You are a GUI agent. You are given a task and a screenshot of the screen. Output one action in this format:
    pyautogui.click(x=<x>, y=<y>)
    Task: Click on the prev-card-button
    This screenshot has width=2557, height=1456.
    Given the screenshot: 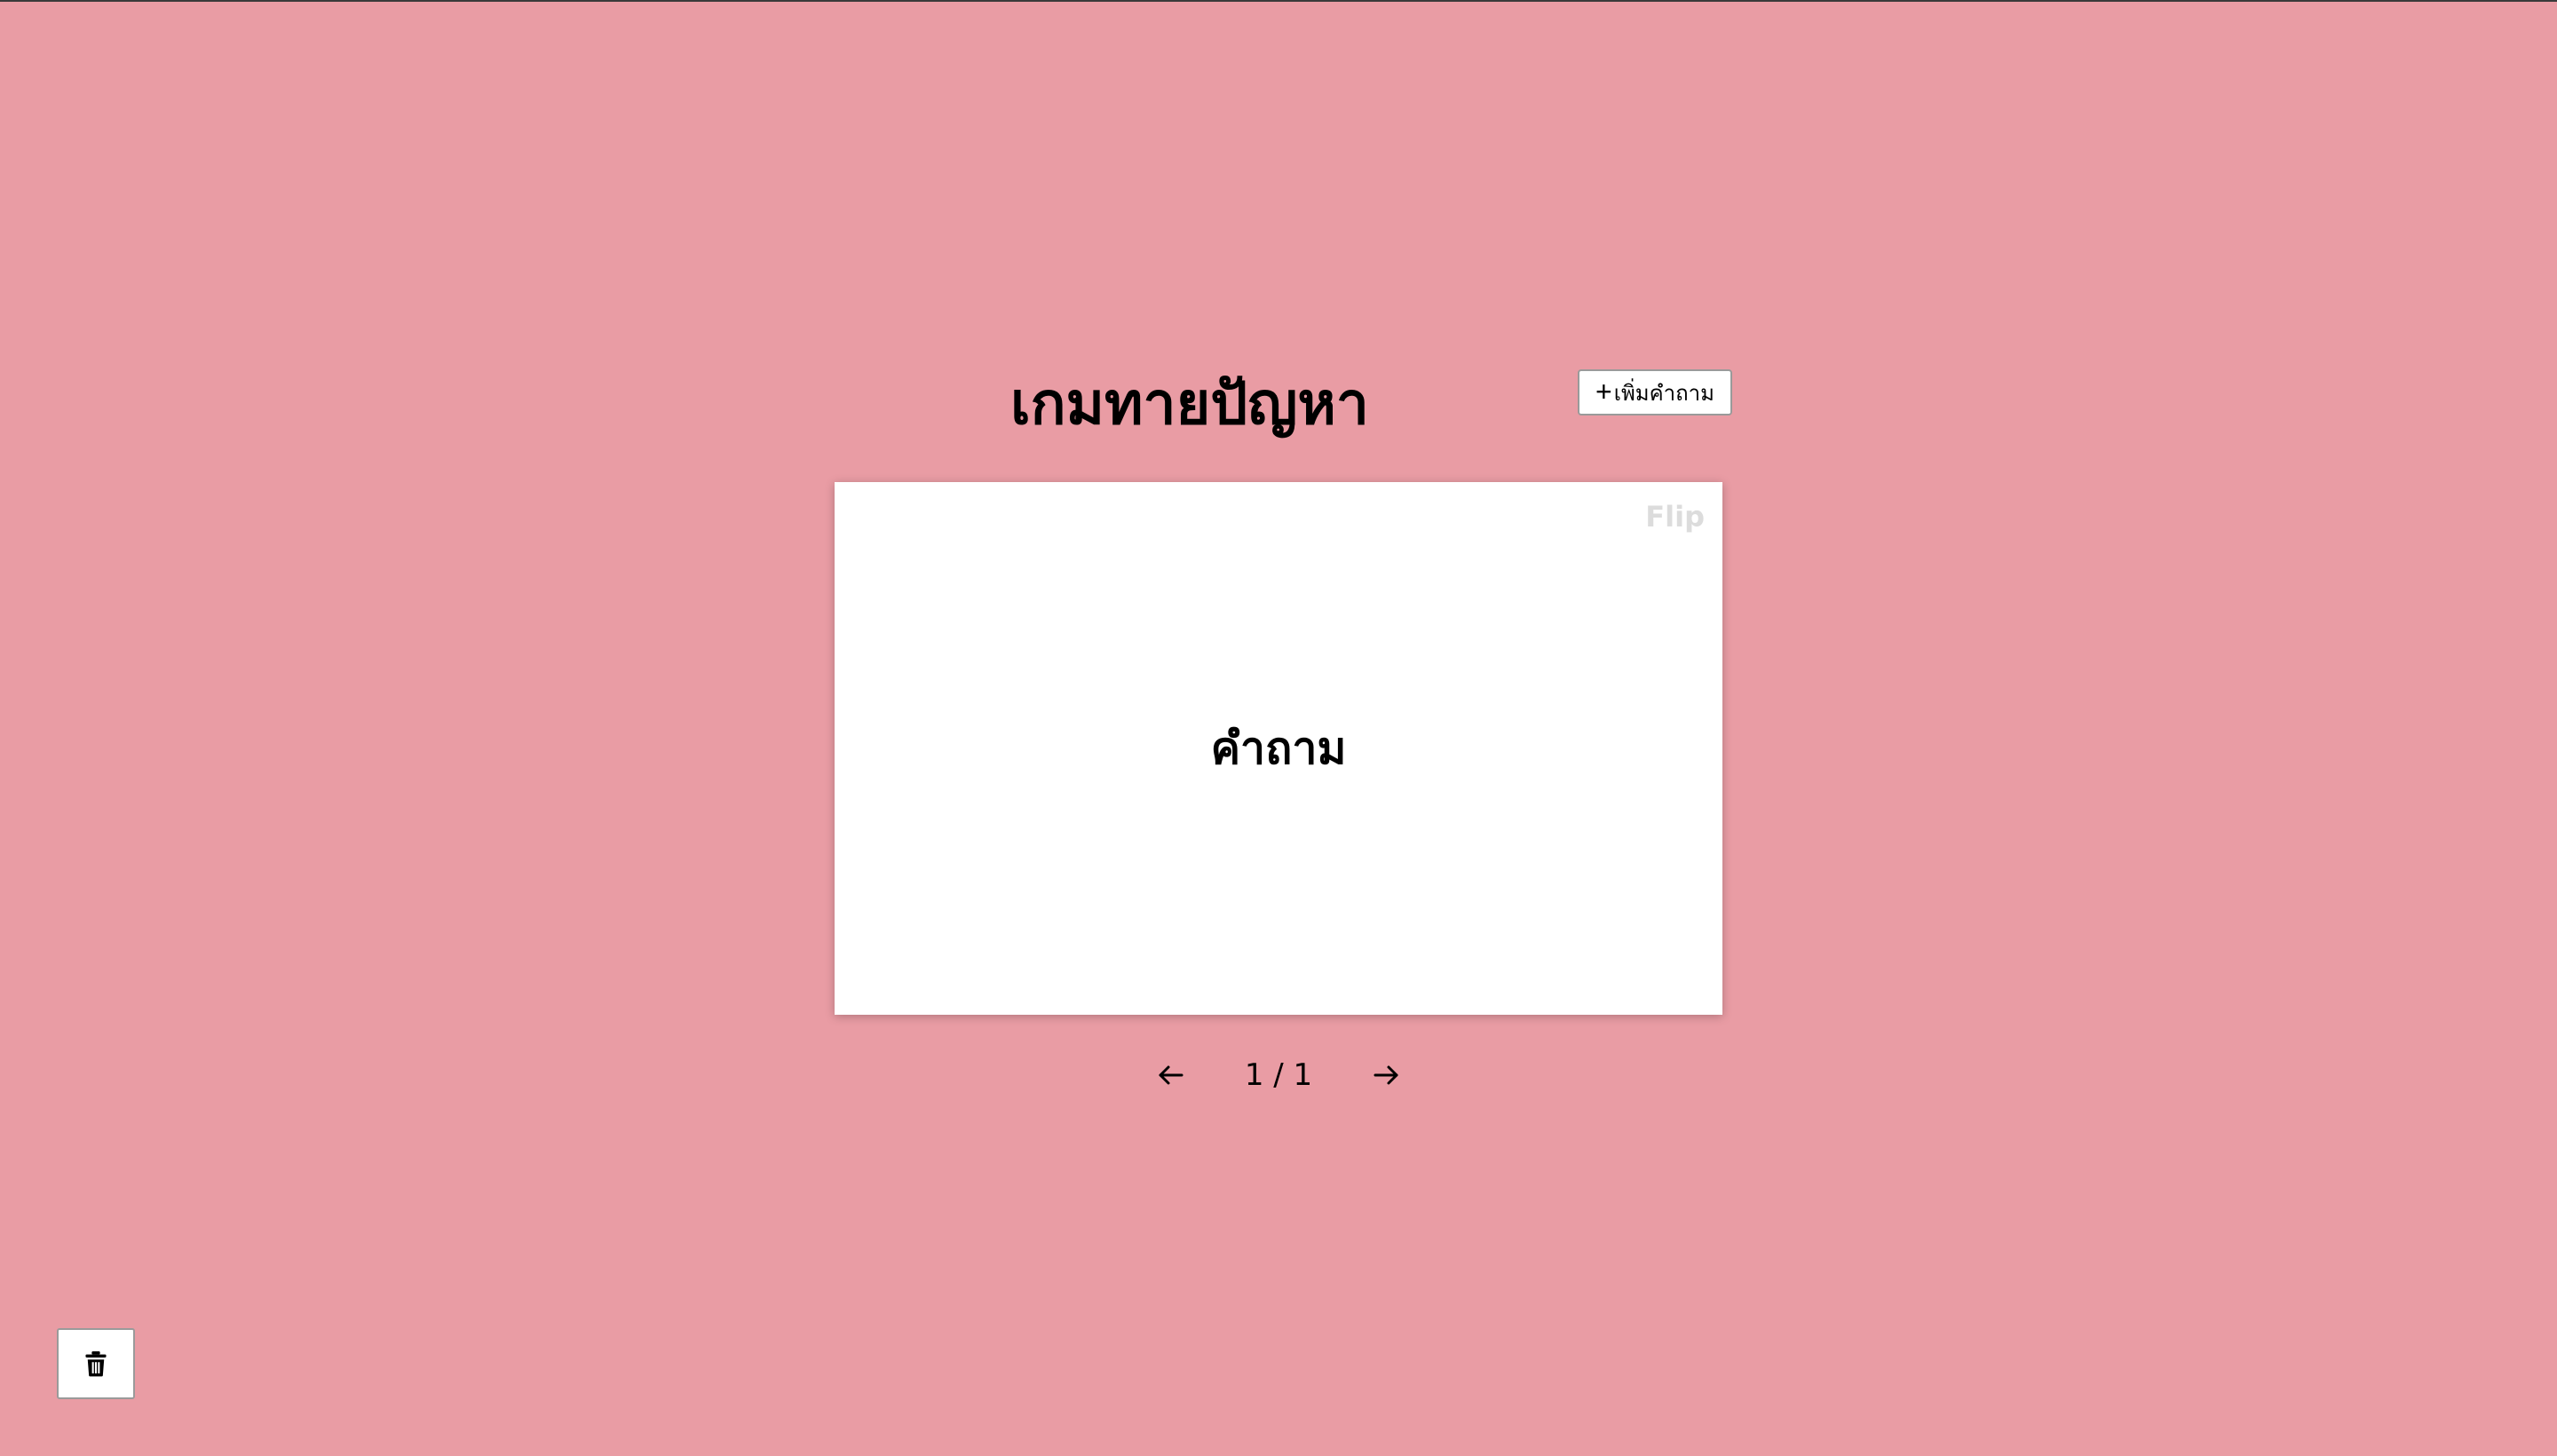 What is the action you would take?
    pyautogui.click(x=1171, y=1075)
    